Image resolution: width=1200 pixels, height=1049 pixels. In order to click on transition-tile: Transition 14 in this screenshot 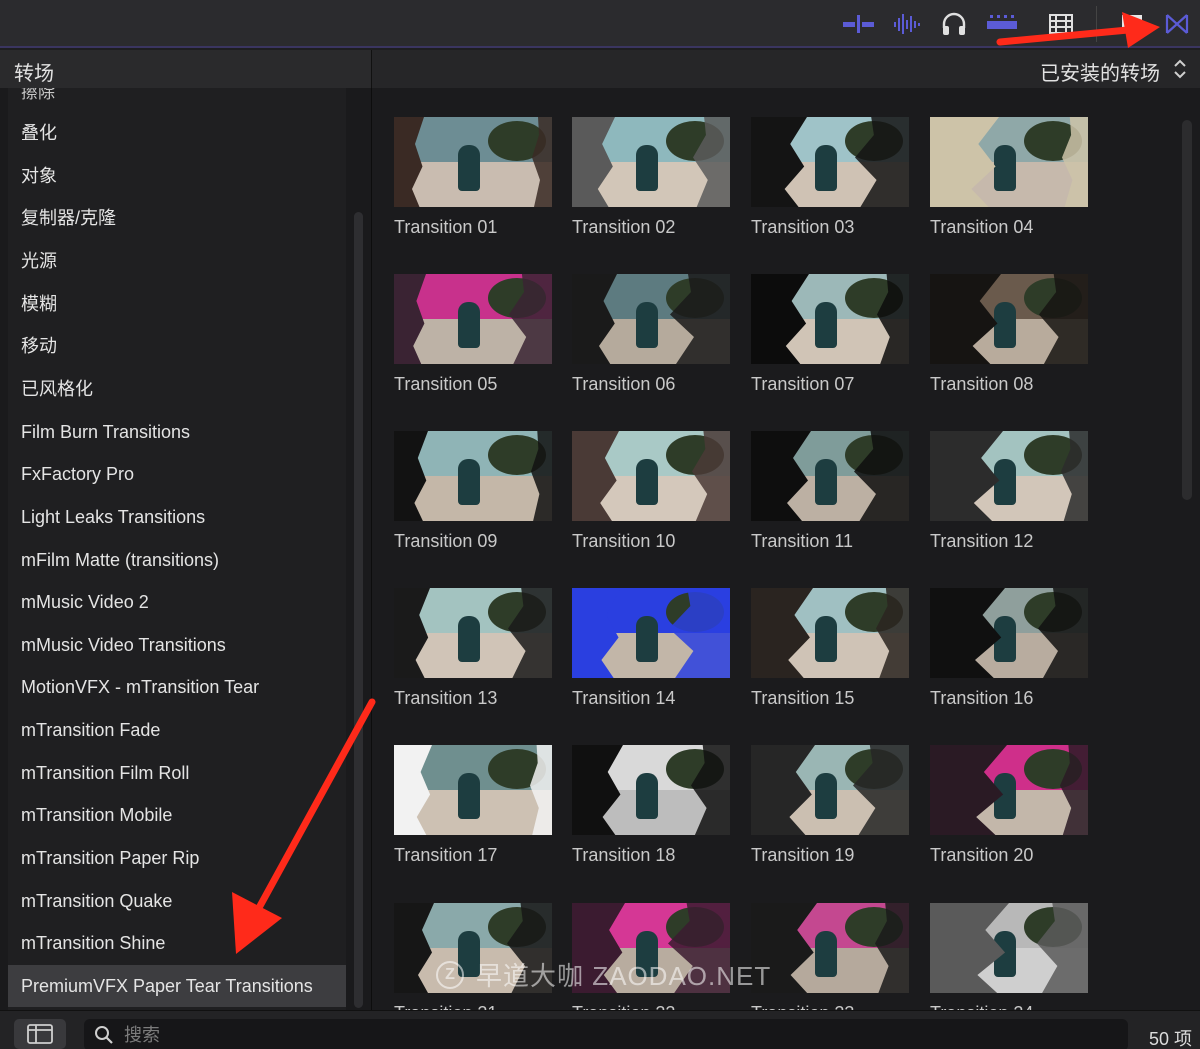, I will do `click(652, 648)`.